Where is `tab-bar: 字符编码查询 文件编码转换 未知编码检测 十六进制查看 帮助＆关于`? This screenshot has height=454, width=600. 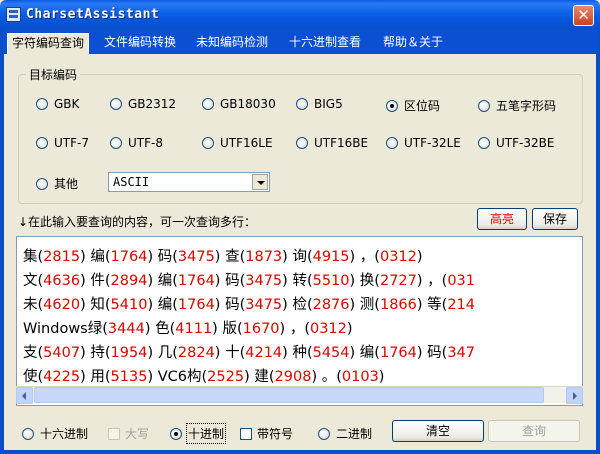
tab-bar: 字符编码查询 文件编码转换 未知编码检测 十六进制查看 帮助＆关于 is located at coordinates (300, 42).